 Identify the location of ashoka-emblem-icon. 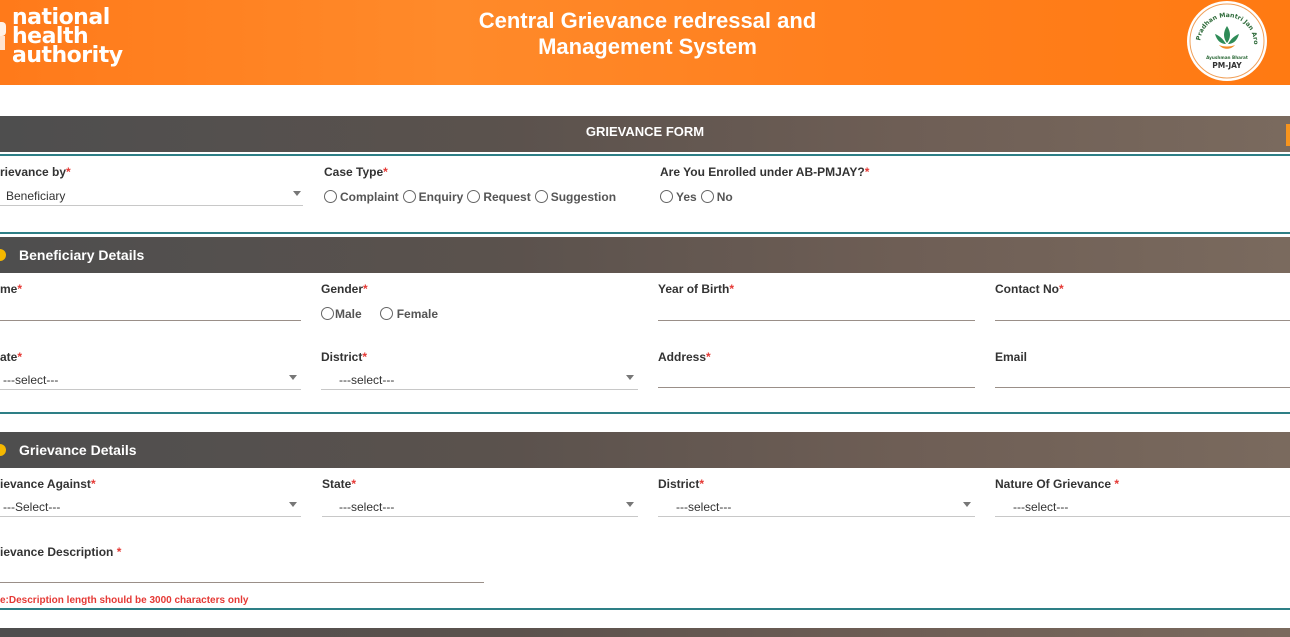
(3, 36).